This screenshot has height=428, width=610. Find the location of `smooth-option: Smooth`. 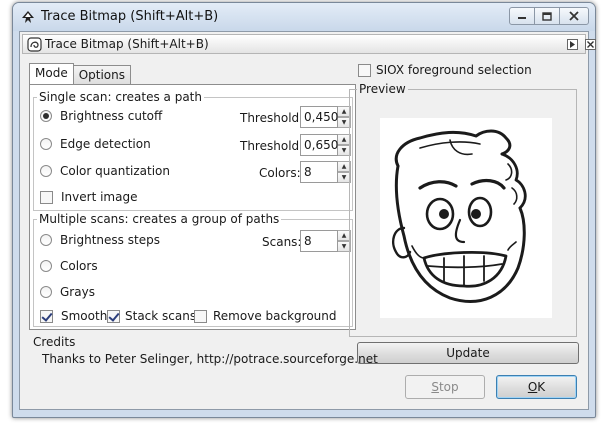

smooth-option: Smooth is located at coordinates (73, 316).